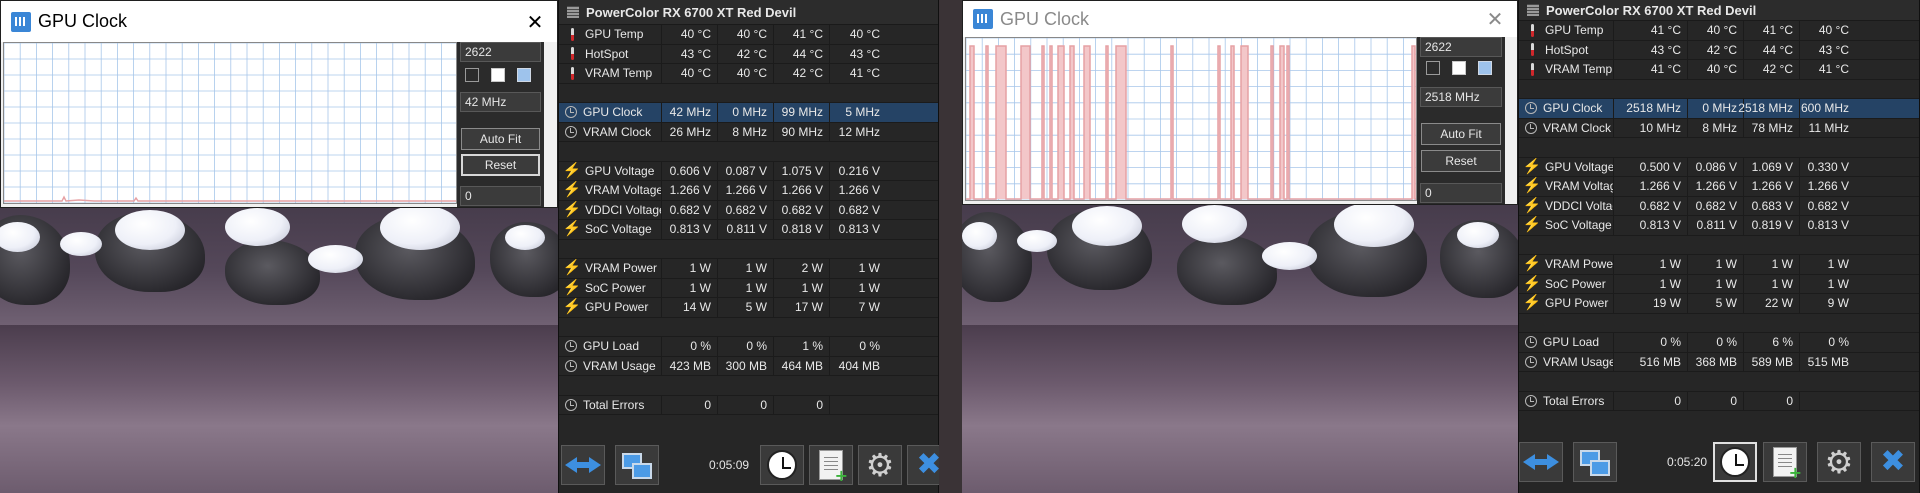 The image size is (1920, 493). Describe the element at coordinates (1719, 167) in the screenshot. I see `sensor-row-gpu-voltage: ⚡ GPU Voltage 0.500 V 0.086 V 1.069 V 0.330 V` at that location.